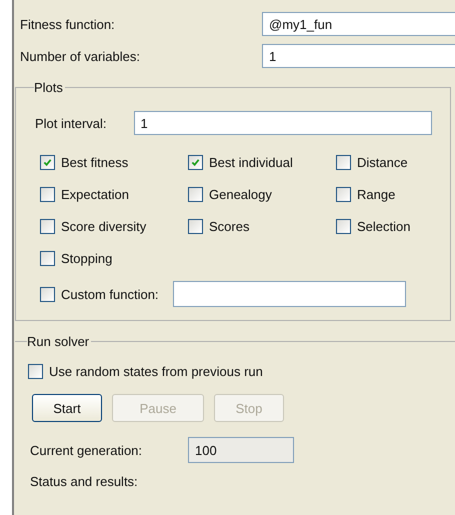  I want to click on solver-button: Start, so click(67, 408).